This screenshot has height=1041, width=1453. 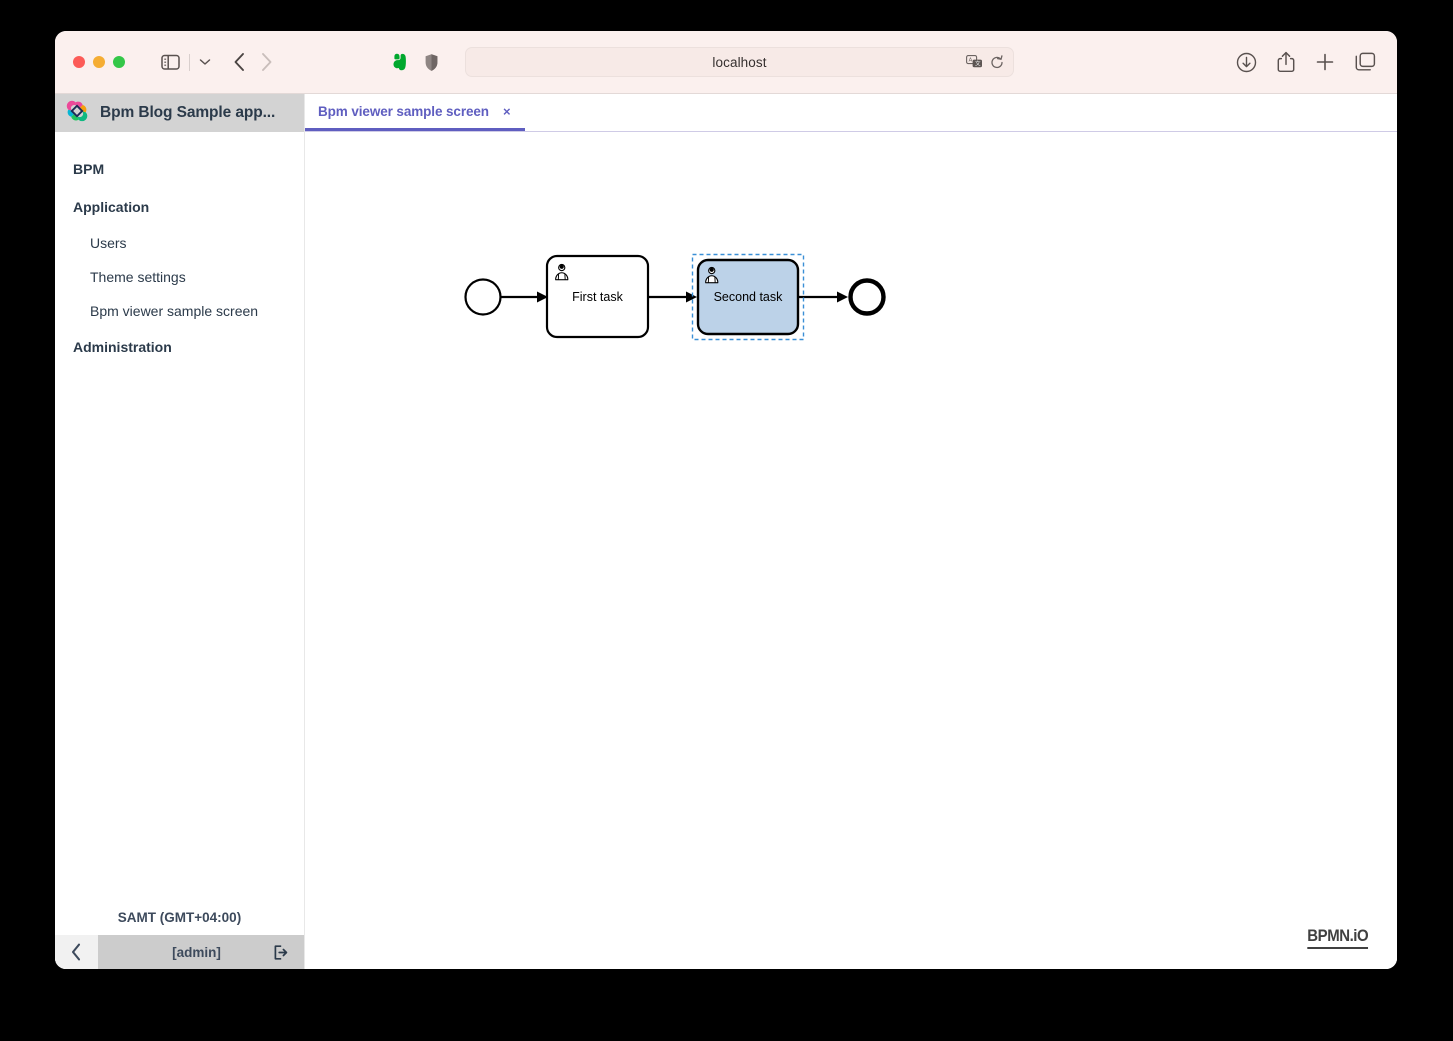 I want to click on sidebar-item-bpm-viewer-sample-screen: Bpm viewer sample screen, so click(x=179, y=311).